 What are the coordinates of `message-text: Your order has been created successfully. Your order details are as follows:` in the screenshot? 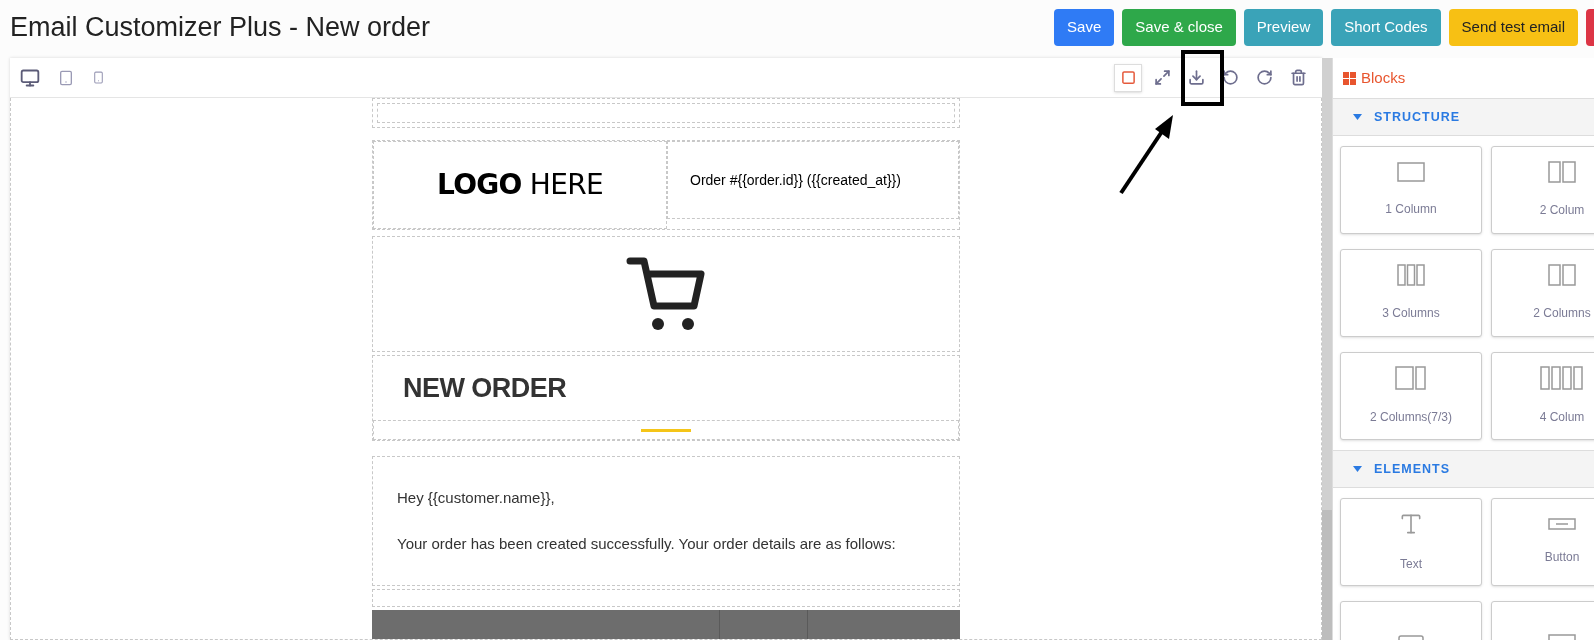 It's located at (647, 544).